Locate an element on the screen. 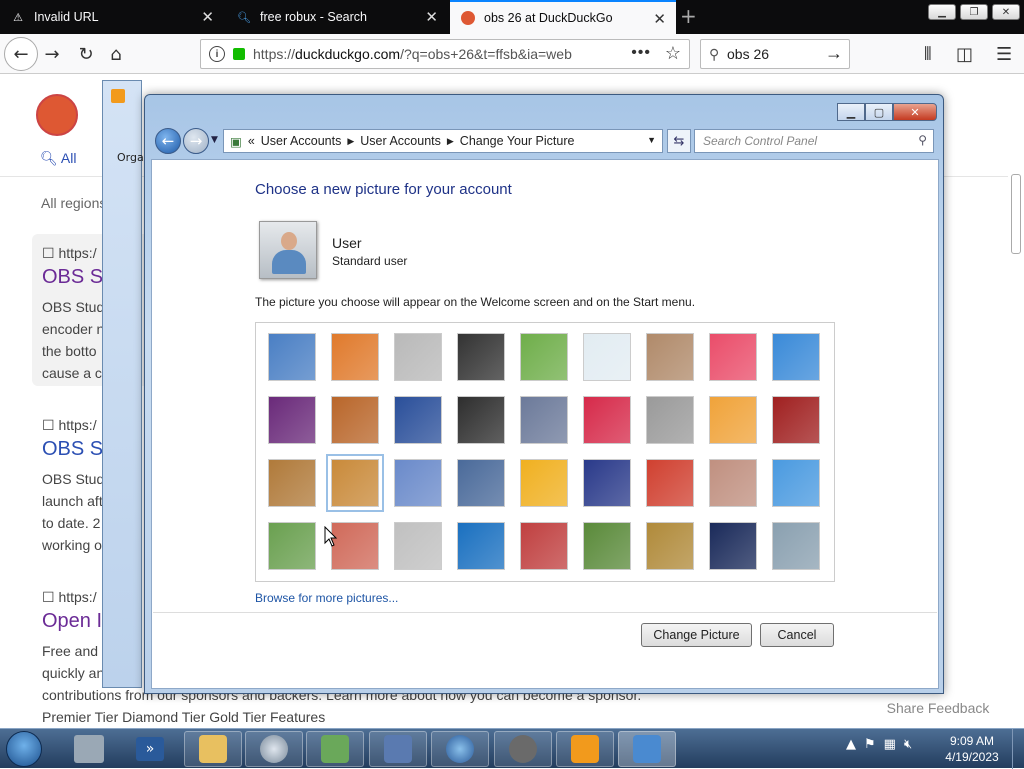 The image size is (1024, 769). breadcrumb-user-accounts: User Accounts is located at coordinates (301, 141).